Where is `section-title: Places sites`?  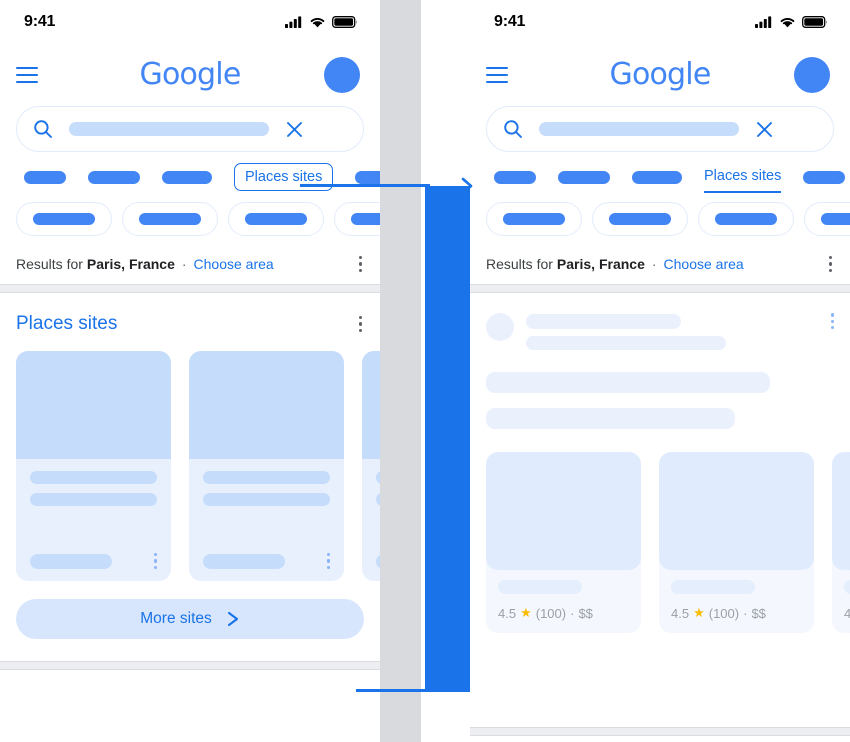
section-title: Places sites is located at coordinates (67, 324).